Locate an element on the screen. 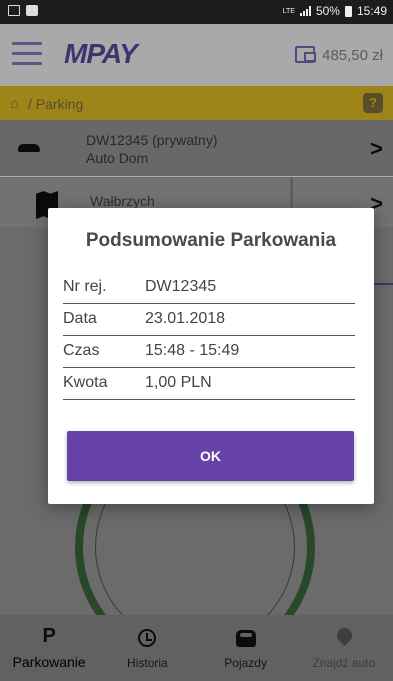 This screenshot has height=681, width=393. ok-button: OK is located at coordinates (210, 456).